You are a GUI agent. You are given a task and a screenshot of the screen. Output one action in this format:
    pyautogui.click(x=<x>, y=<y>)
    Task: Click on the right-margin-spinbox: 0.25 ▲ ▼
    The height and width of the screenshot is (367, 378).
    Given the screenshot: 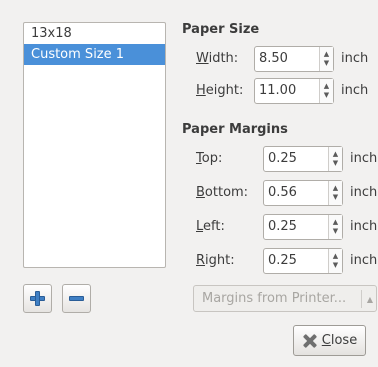 What is the action you would take?
    pyautogui.click(x=303, y=261)
    